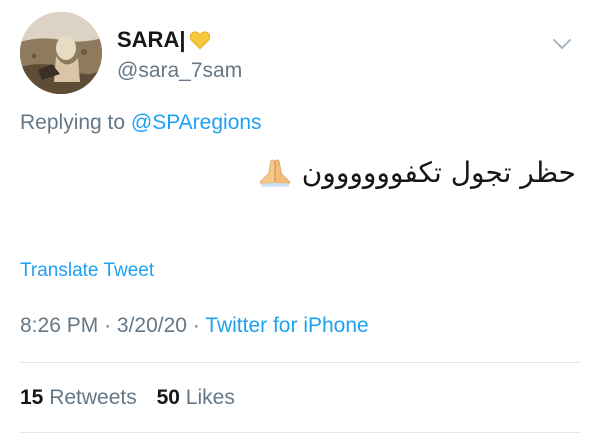  What do you see at coordinates (562, 44) in the screenshot?
I see `chevron-down-icon` at bounding box center [562, 44].